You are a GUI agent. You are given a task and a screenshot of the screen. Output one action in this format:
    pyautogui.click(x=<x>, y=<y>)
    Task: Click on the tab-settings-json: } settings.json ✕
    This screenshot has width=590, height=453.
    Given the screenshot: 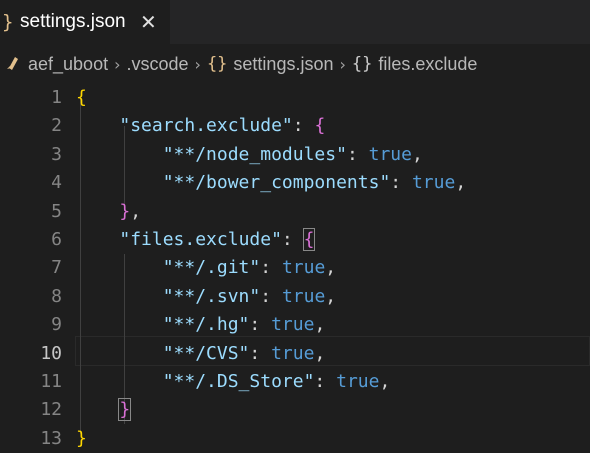 What is the action you would take?
    pyautogui.click(x=85, y=22)
    